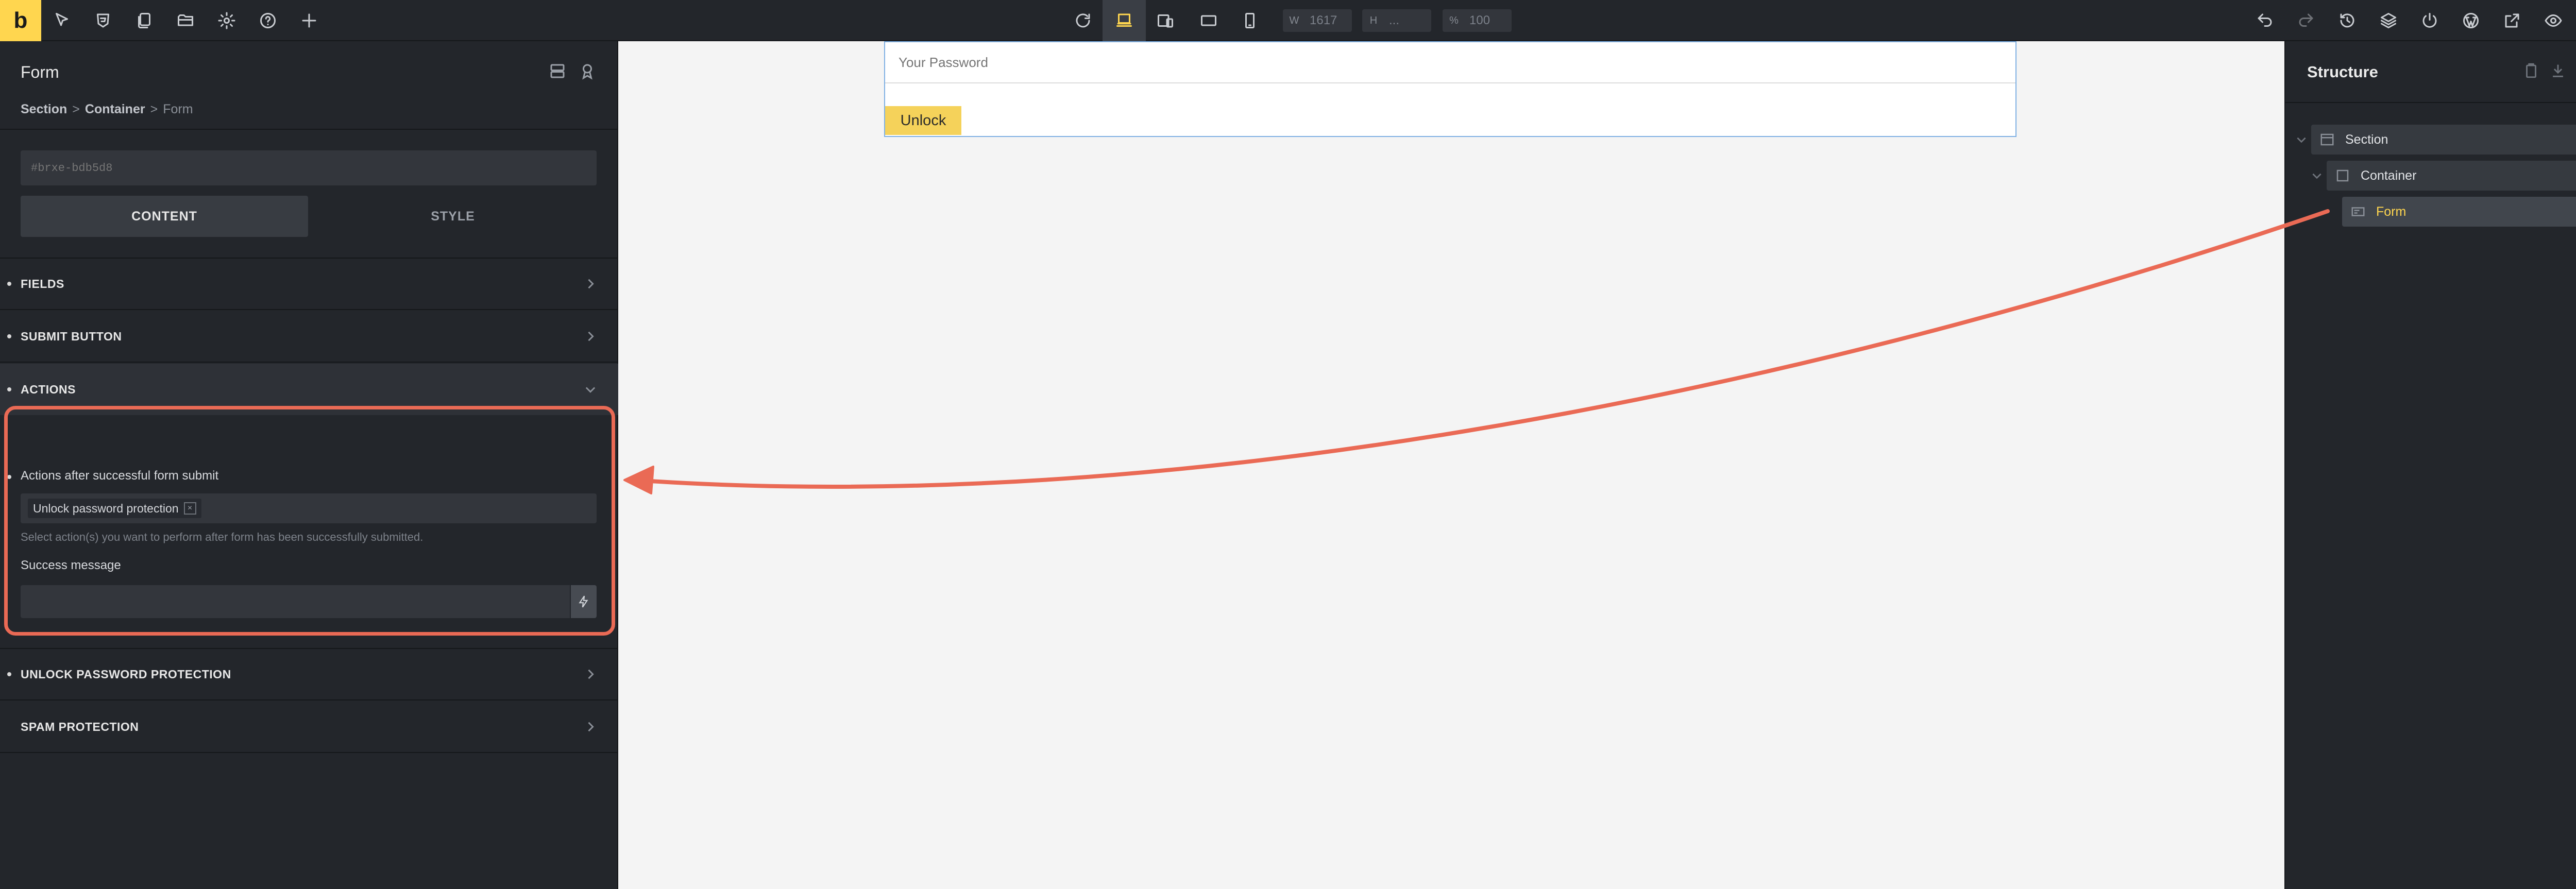  What do you see at coordinates (309, 284) in the screenshot?
I see `section-fields: FIELDS` at bounding box center [309, 284].